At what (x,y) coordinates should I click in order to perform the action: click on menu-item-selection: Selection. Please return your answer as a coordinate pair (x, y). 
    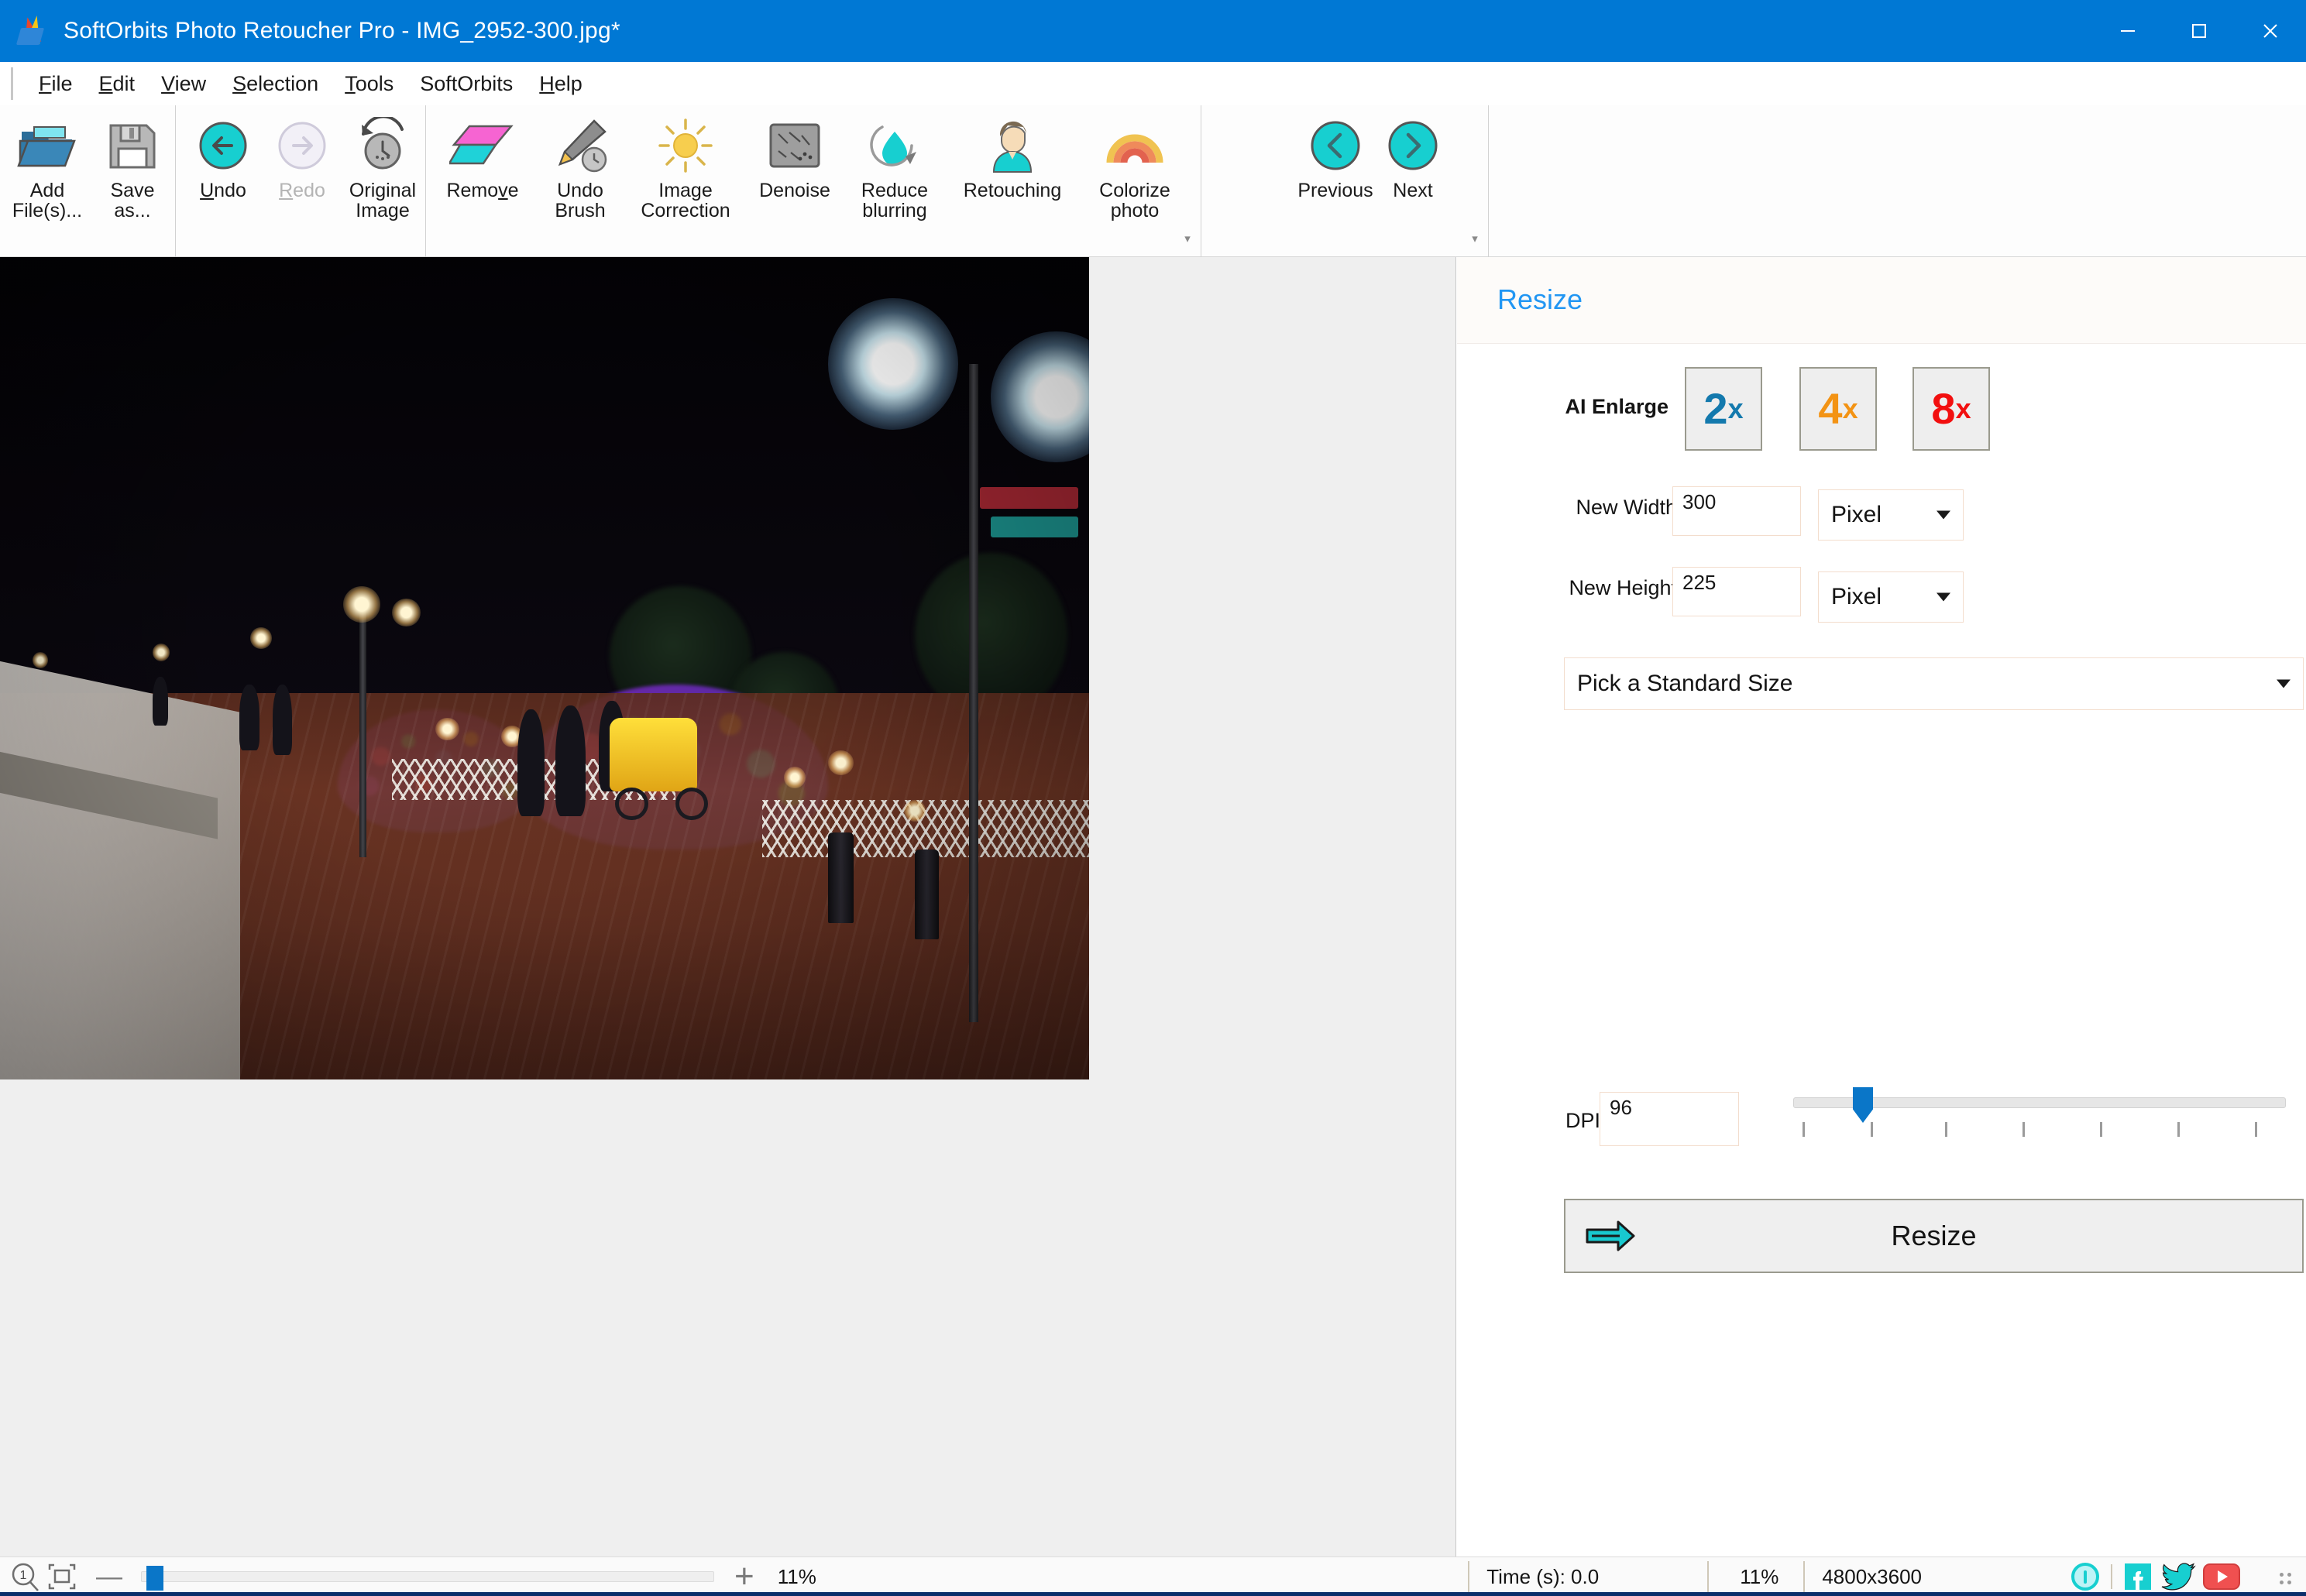
    Looking at the image, I should click on (275, 84).